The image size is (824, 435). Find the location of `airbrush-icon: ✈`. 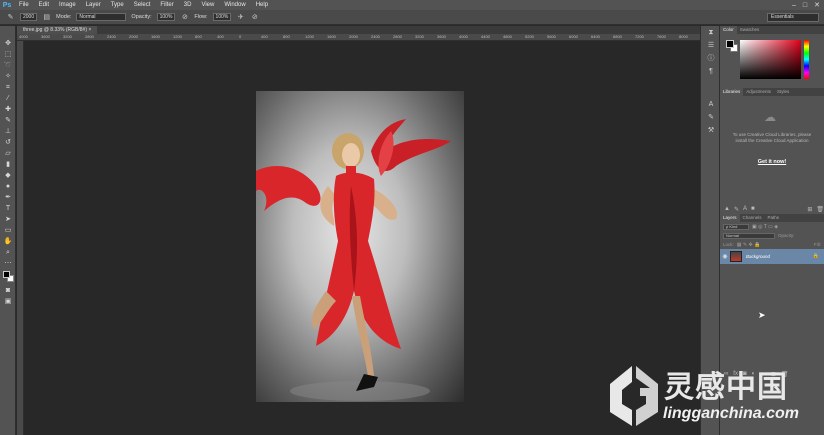

airbrush-icon: ✈ is located at coordinates (240, 17).